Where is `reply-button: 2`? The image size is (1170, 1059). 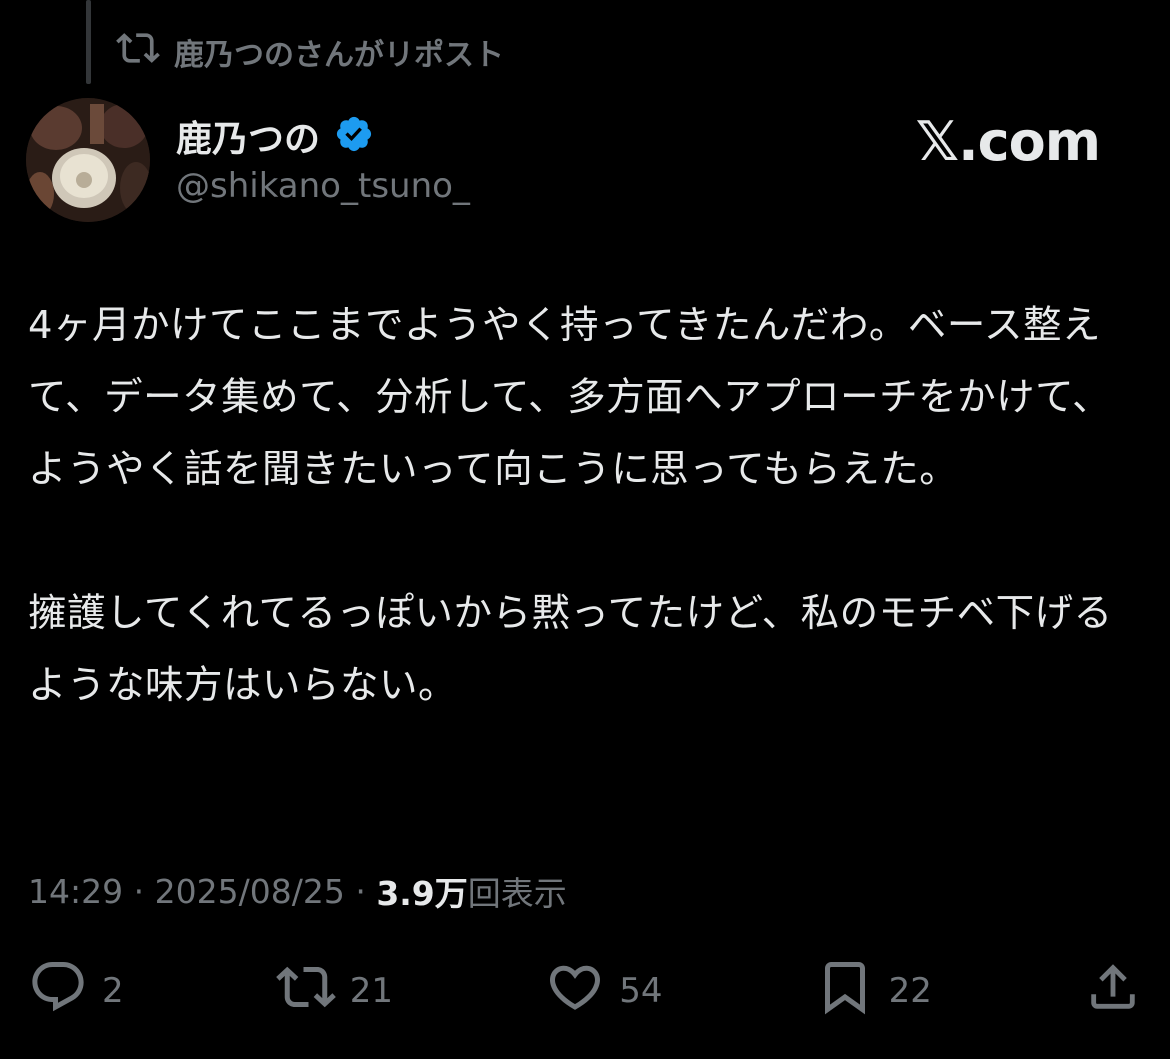 reply-button: 2 is located at coordinates (76, 991).